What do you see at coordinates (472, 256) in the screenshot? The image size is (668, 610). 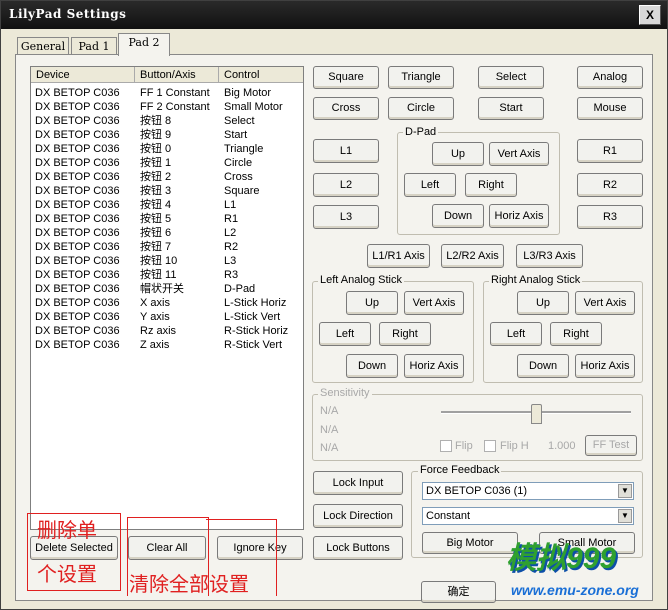 I see `l2-r2-axis-button: L2/R2 Axis` at bounding box center [472, 256].